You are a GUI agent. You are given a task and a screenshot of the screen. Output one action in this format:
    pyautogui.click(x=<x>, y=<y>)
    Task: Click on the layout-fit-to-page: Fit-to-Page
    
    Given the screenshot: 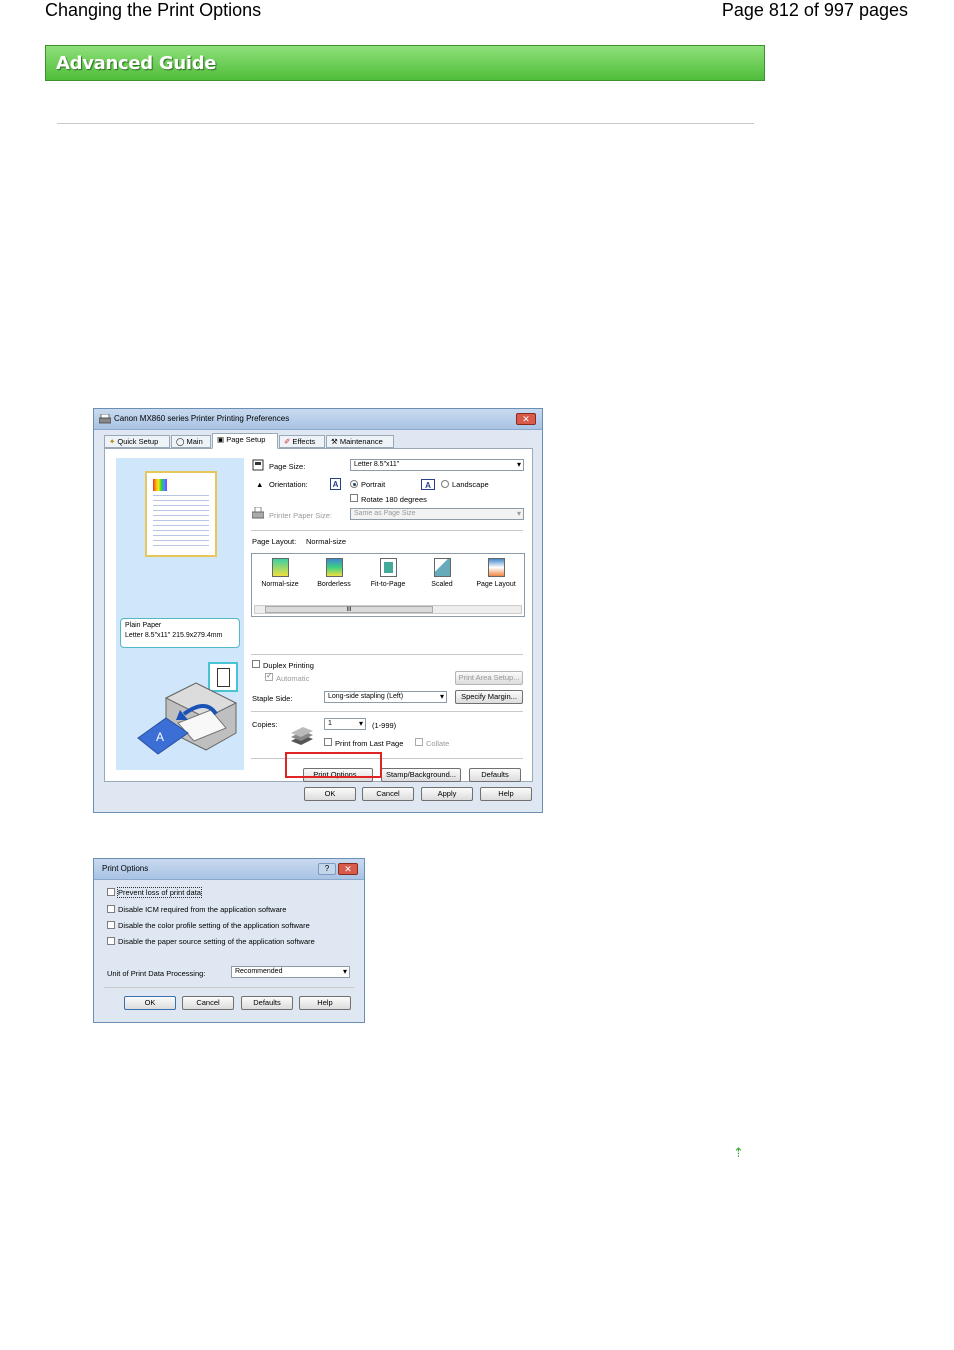 What is the action you would take?
    pyautogui.click(x=388, y=573)
    